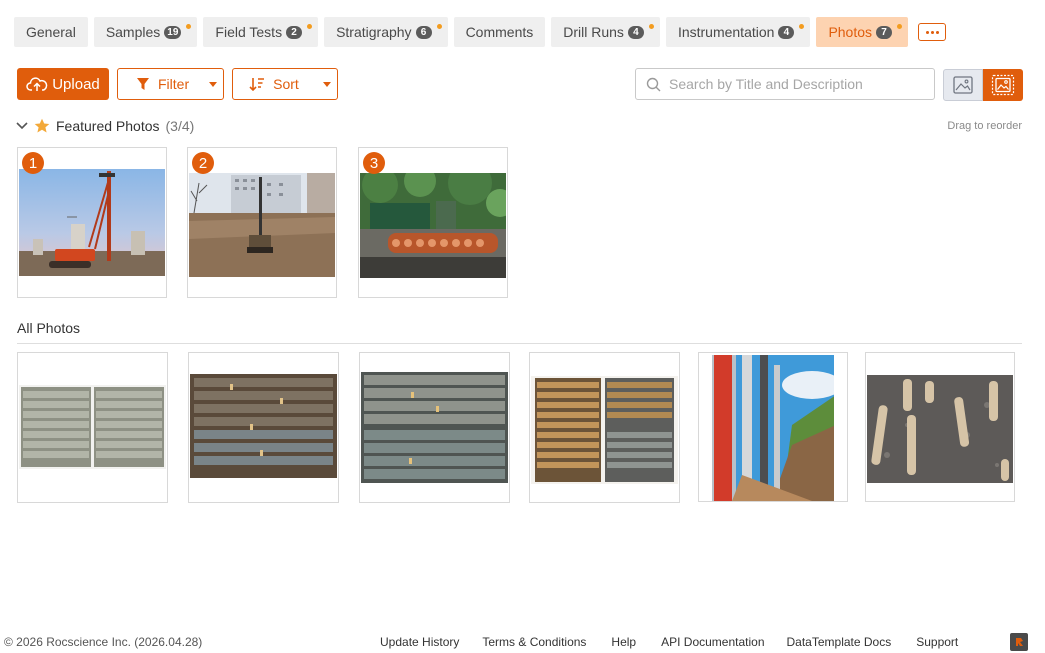  I want to click on image-icon, so click(963, 85).